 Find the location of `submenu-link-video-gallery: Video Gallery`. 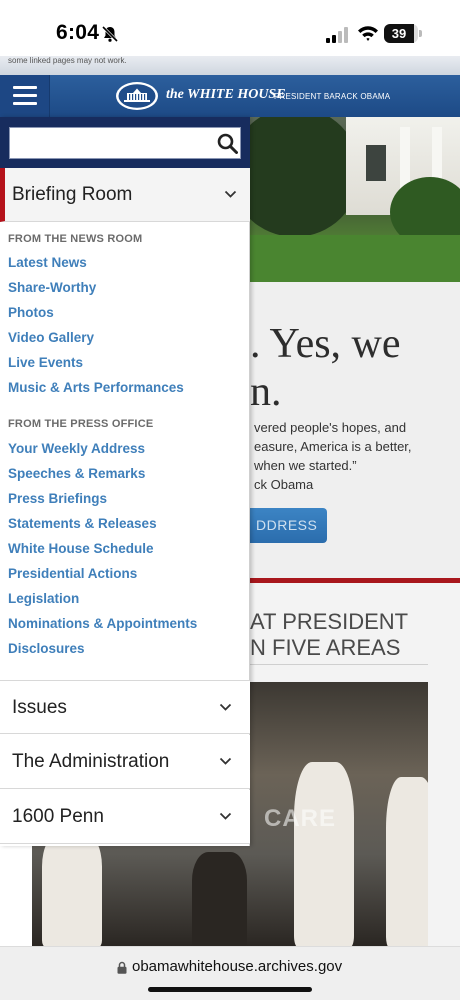

submenu-link-video-gallery: Video Gallery is located at coordinates (51, 337).